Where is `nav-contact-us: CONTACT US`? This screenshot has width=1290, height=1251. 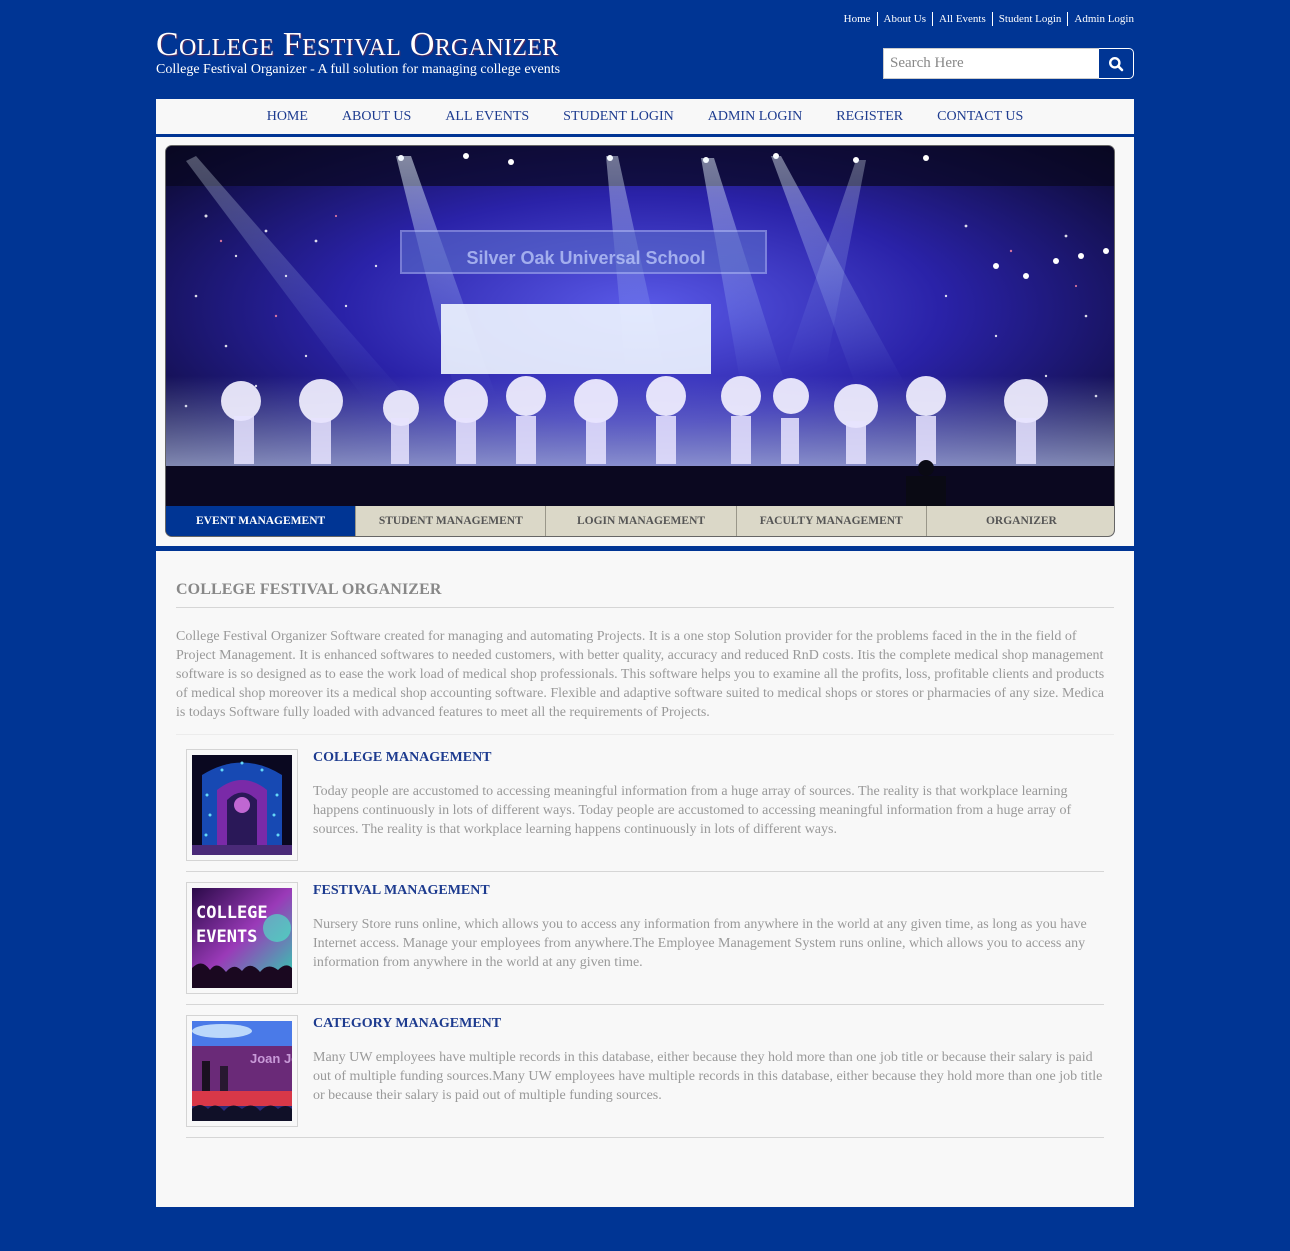
nav-contact-us: CONTACT US is located at coordinates (980, 117).